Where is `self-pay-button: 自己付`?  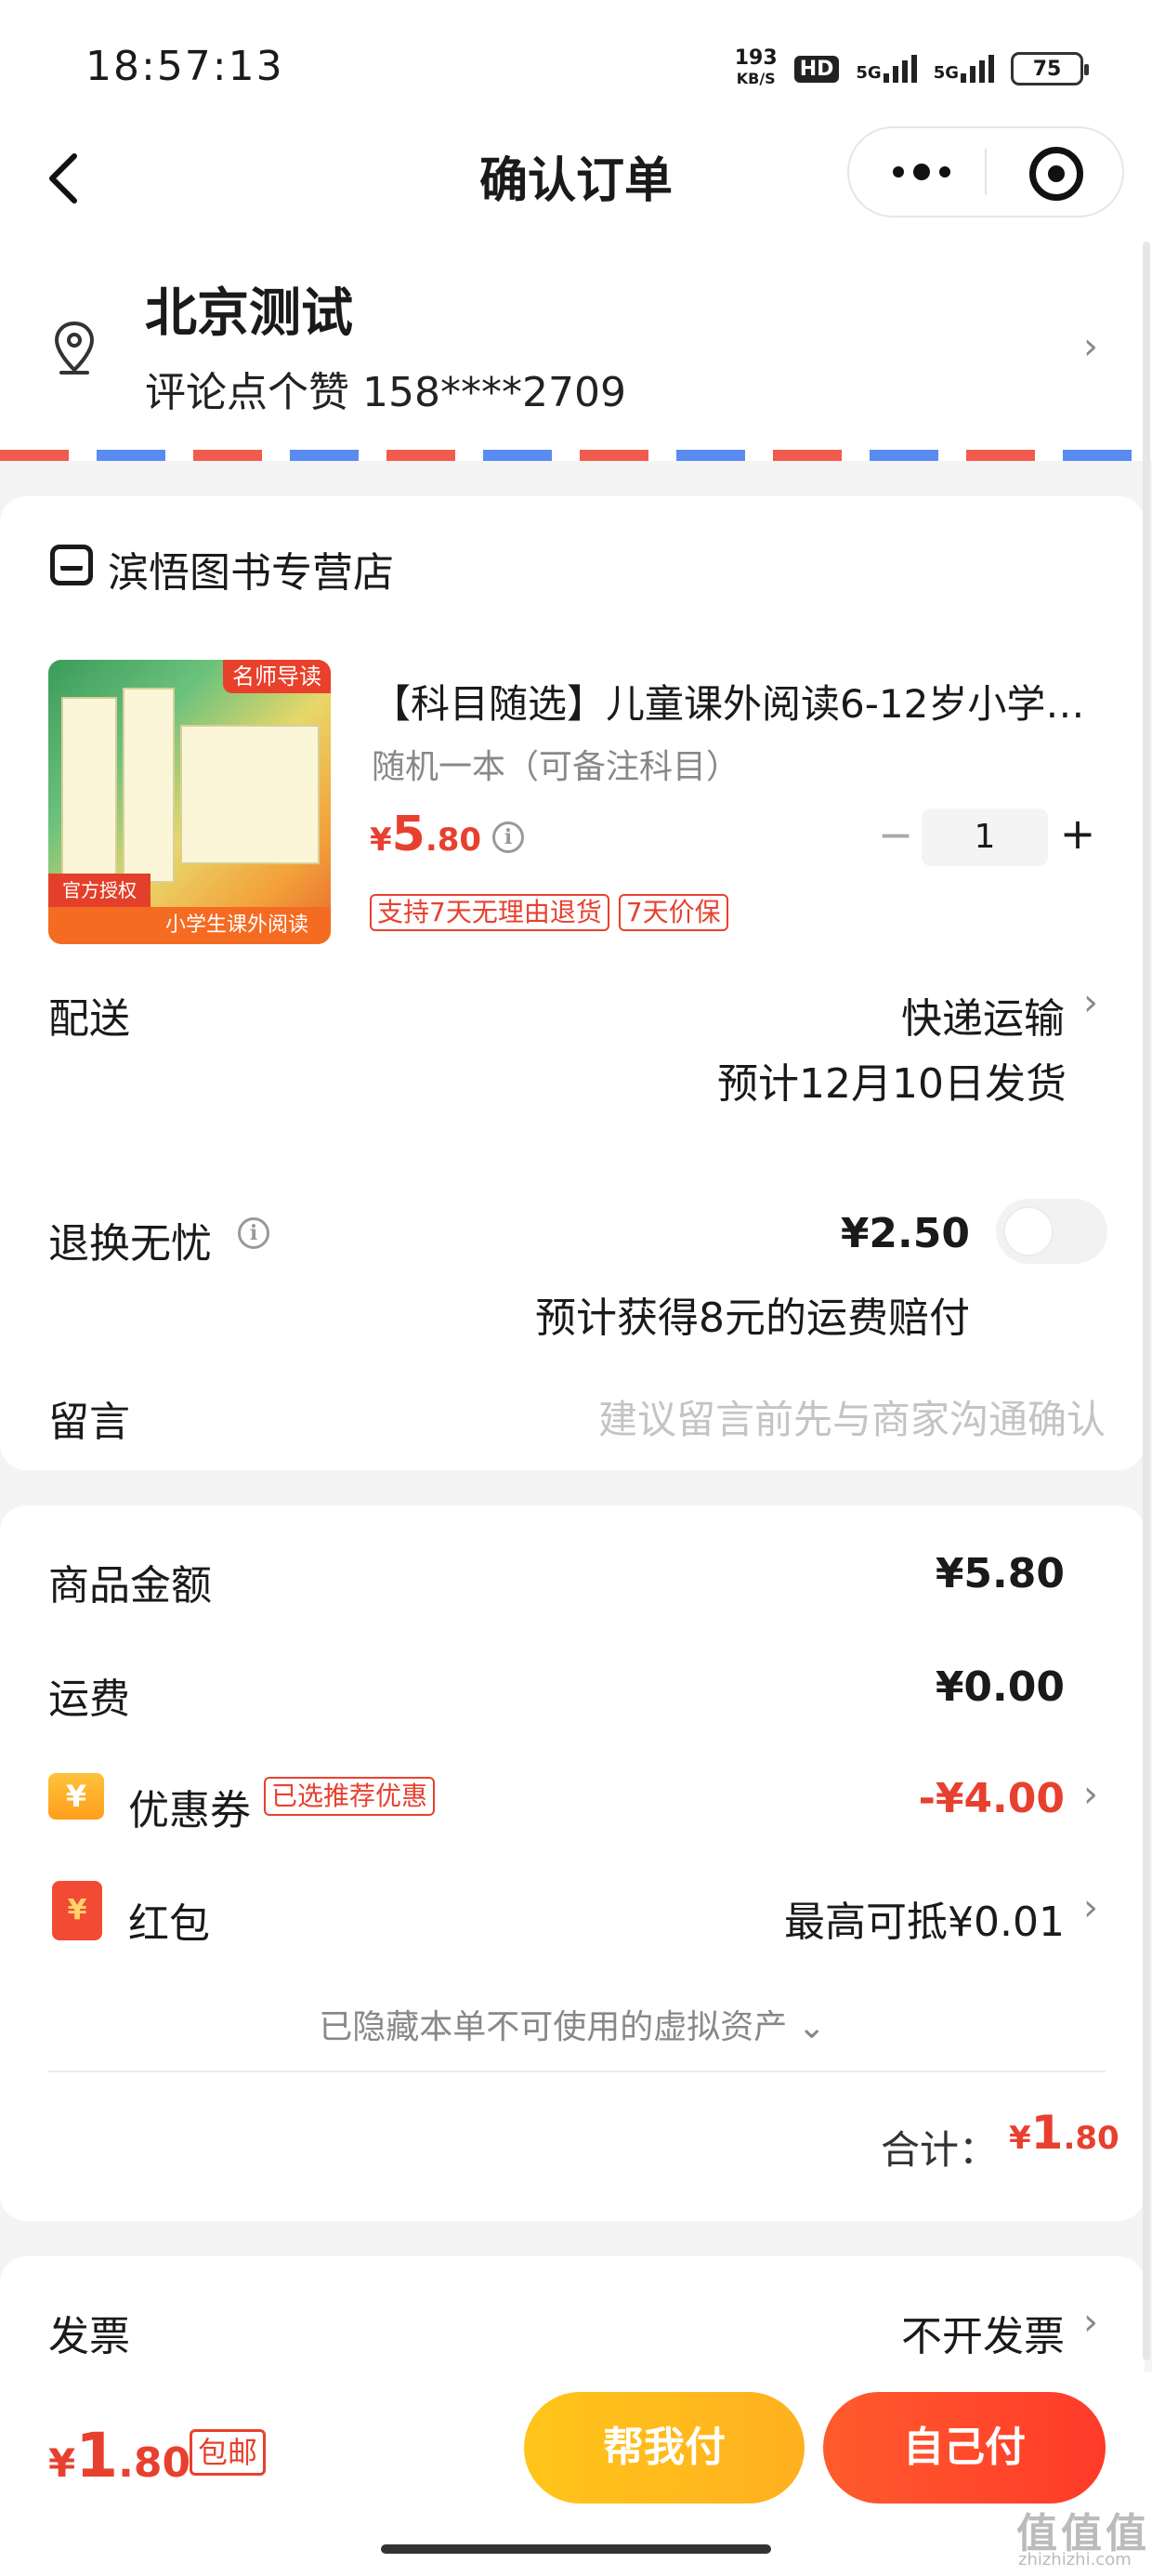
self-pay-button: 自己付 is located at coordinates (964, 2448).